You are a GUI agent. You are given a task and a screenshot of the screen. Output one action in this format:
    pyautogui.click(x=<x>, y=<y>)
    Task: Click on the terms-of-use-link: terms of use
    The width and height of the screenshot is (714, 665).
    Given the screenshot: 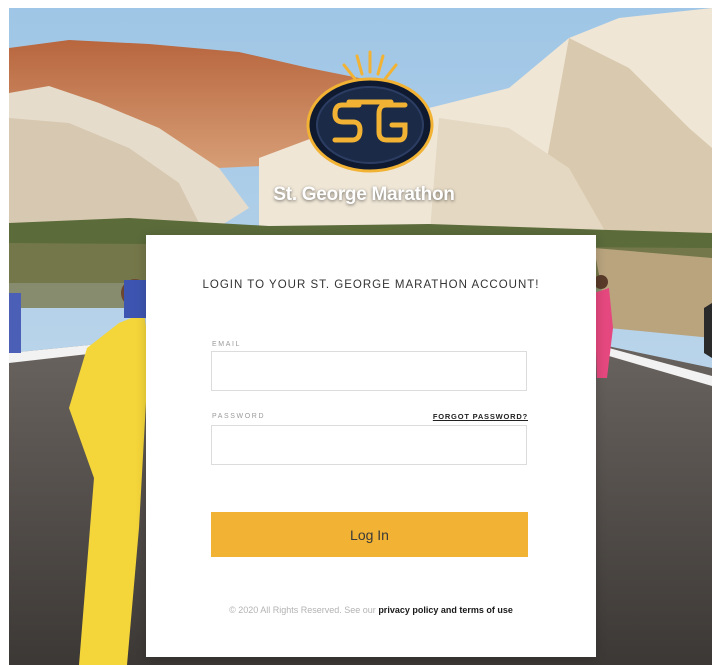 What is the action you would take?
    pyautogui.click(x=486, y=610)
    